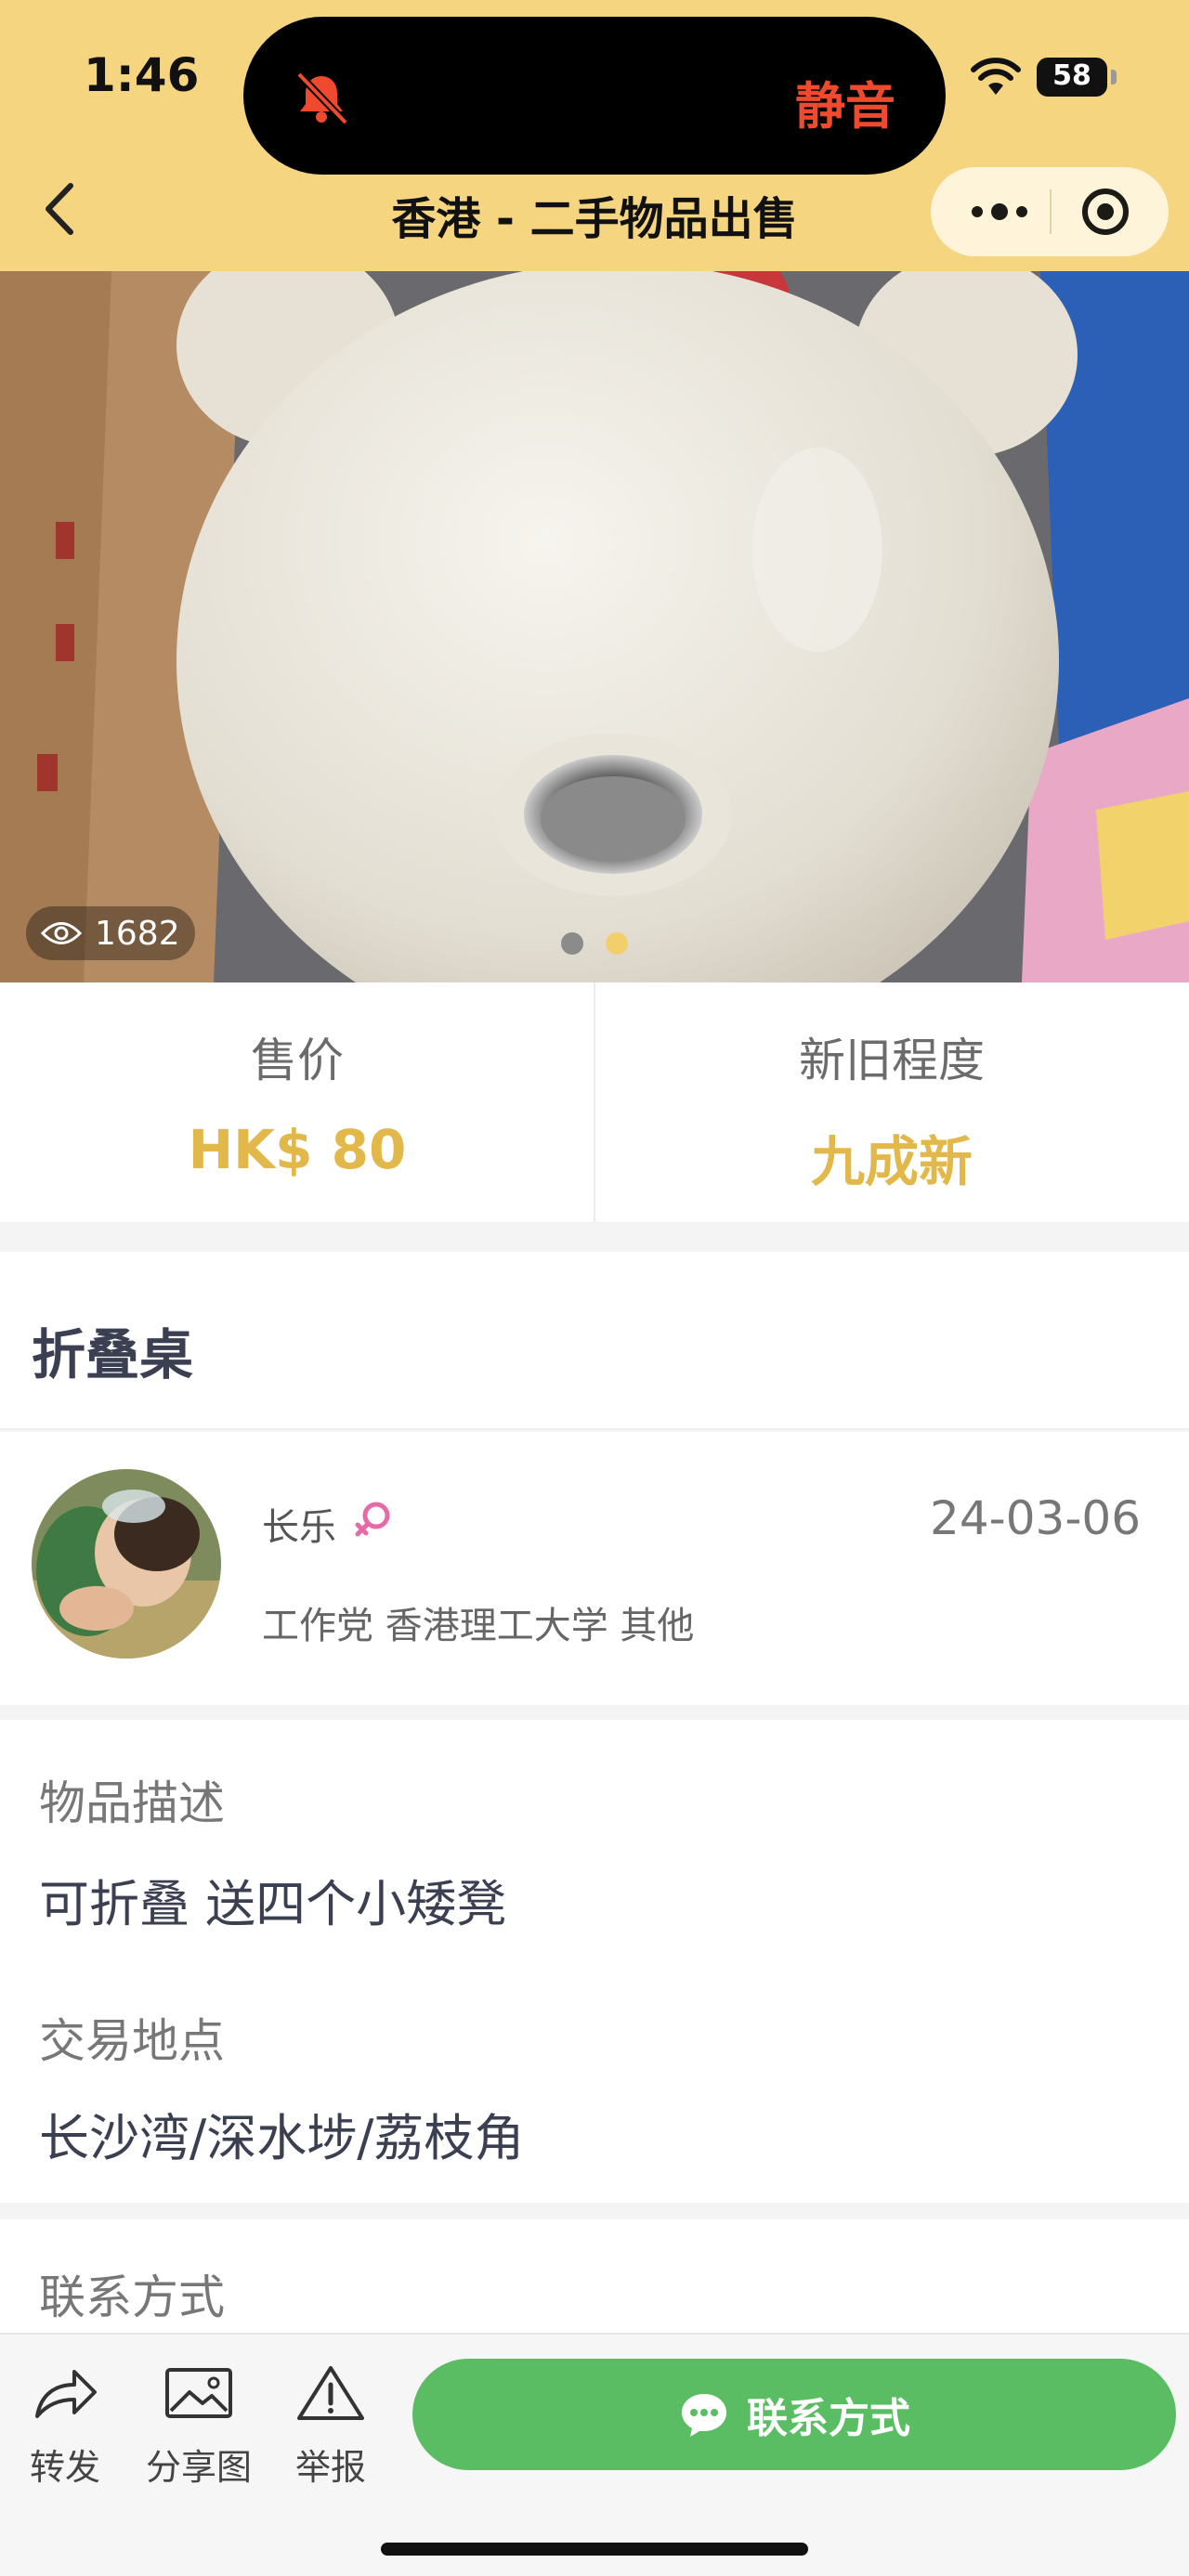  What do you see at coordinates (892, 1161) in the screenshot?
I see `condition-value: 九成新` at bounding box center [892, 1161].